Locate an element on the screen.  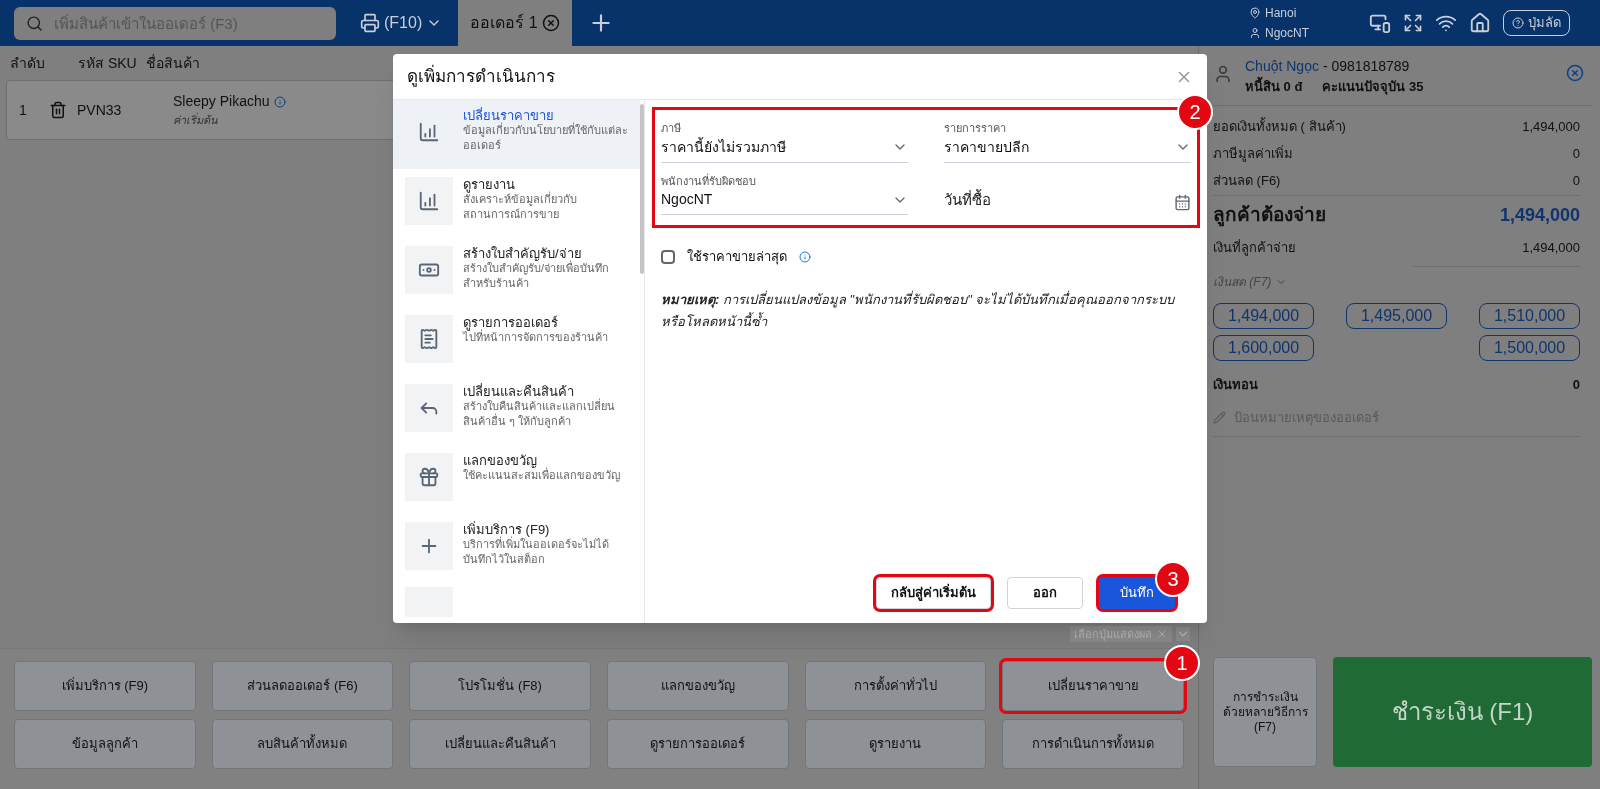
menu-item-description: สร้างใบคืนสินค้าและแลกเปลี่ยนสินค้าอื่น ๆ ให้กับลูกค้า is located at coordinates (539, 414).